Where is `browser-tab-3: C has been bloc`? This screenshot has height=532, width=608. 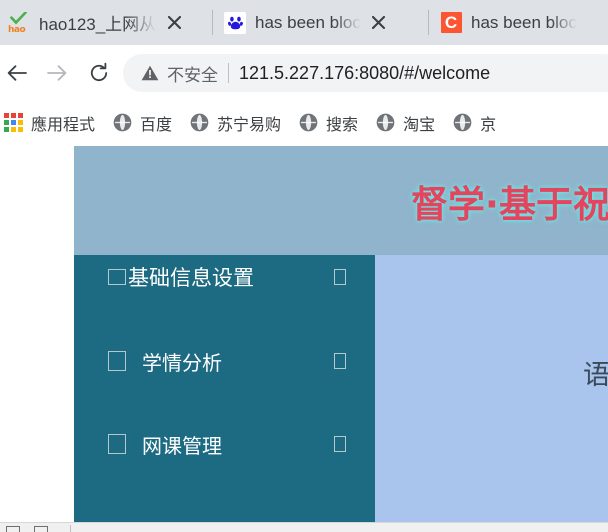
browser-tab-3: C has been bloc is located at coordinates (522, 22).